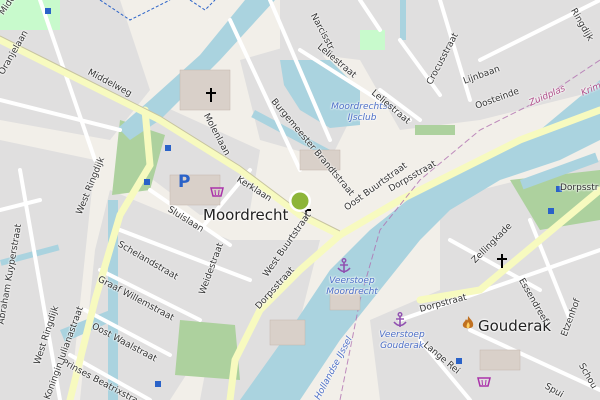 Image resolution: width=600 pixels, height=400 pixels. Describe the element at coordinates (579, 188) in the screenshot. I see `street-label-dorpsstr-right: Dorpsstr` at that location.